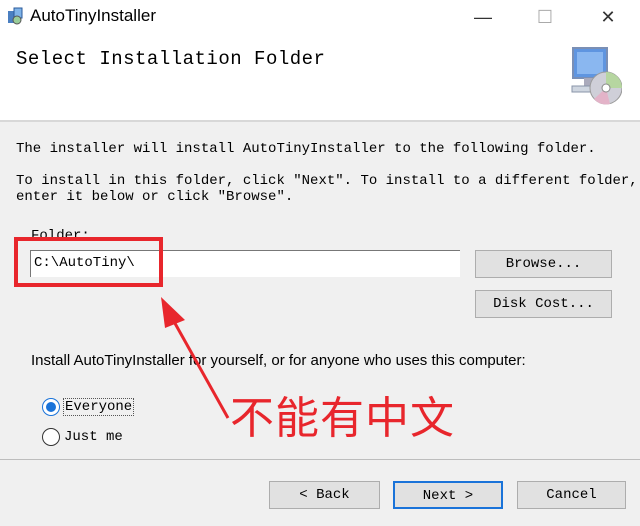 This screenshot has height=526, width=640. I want to click on next-button: Next >, so click(448, 495).